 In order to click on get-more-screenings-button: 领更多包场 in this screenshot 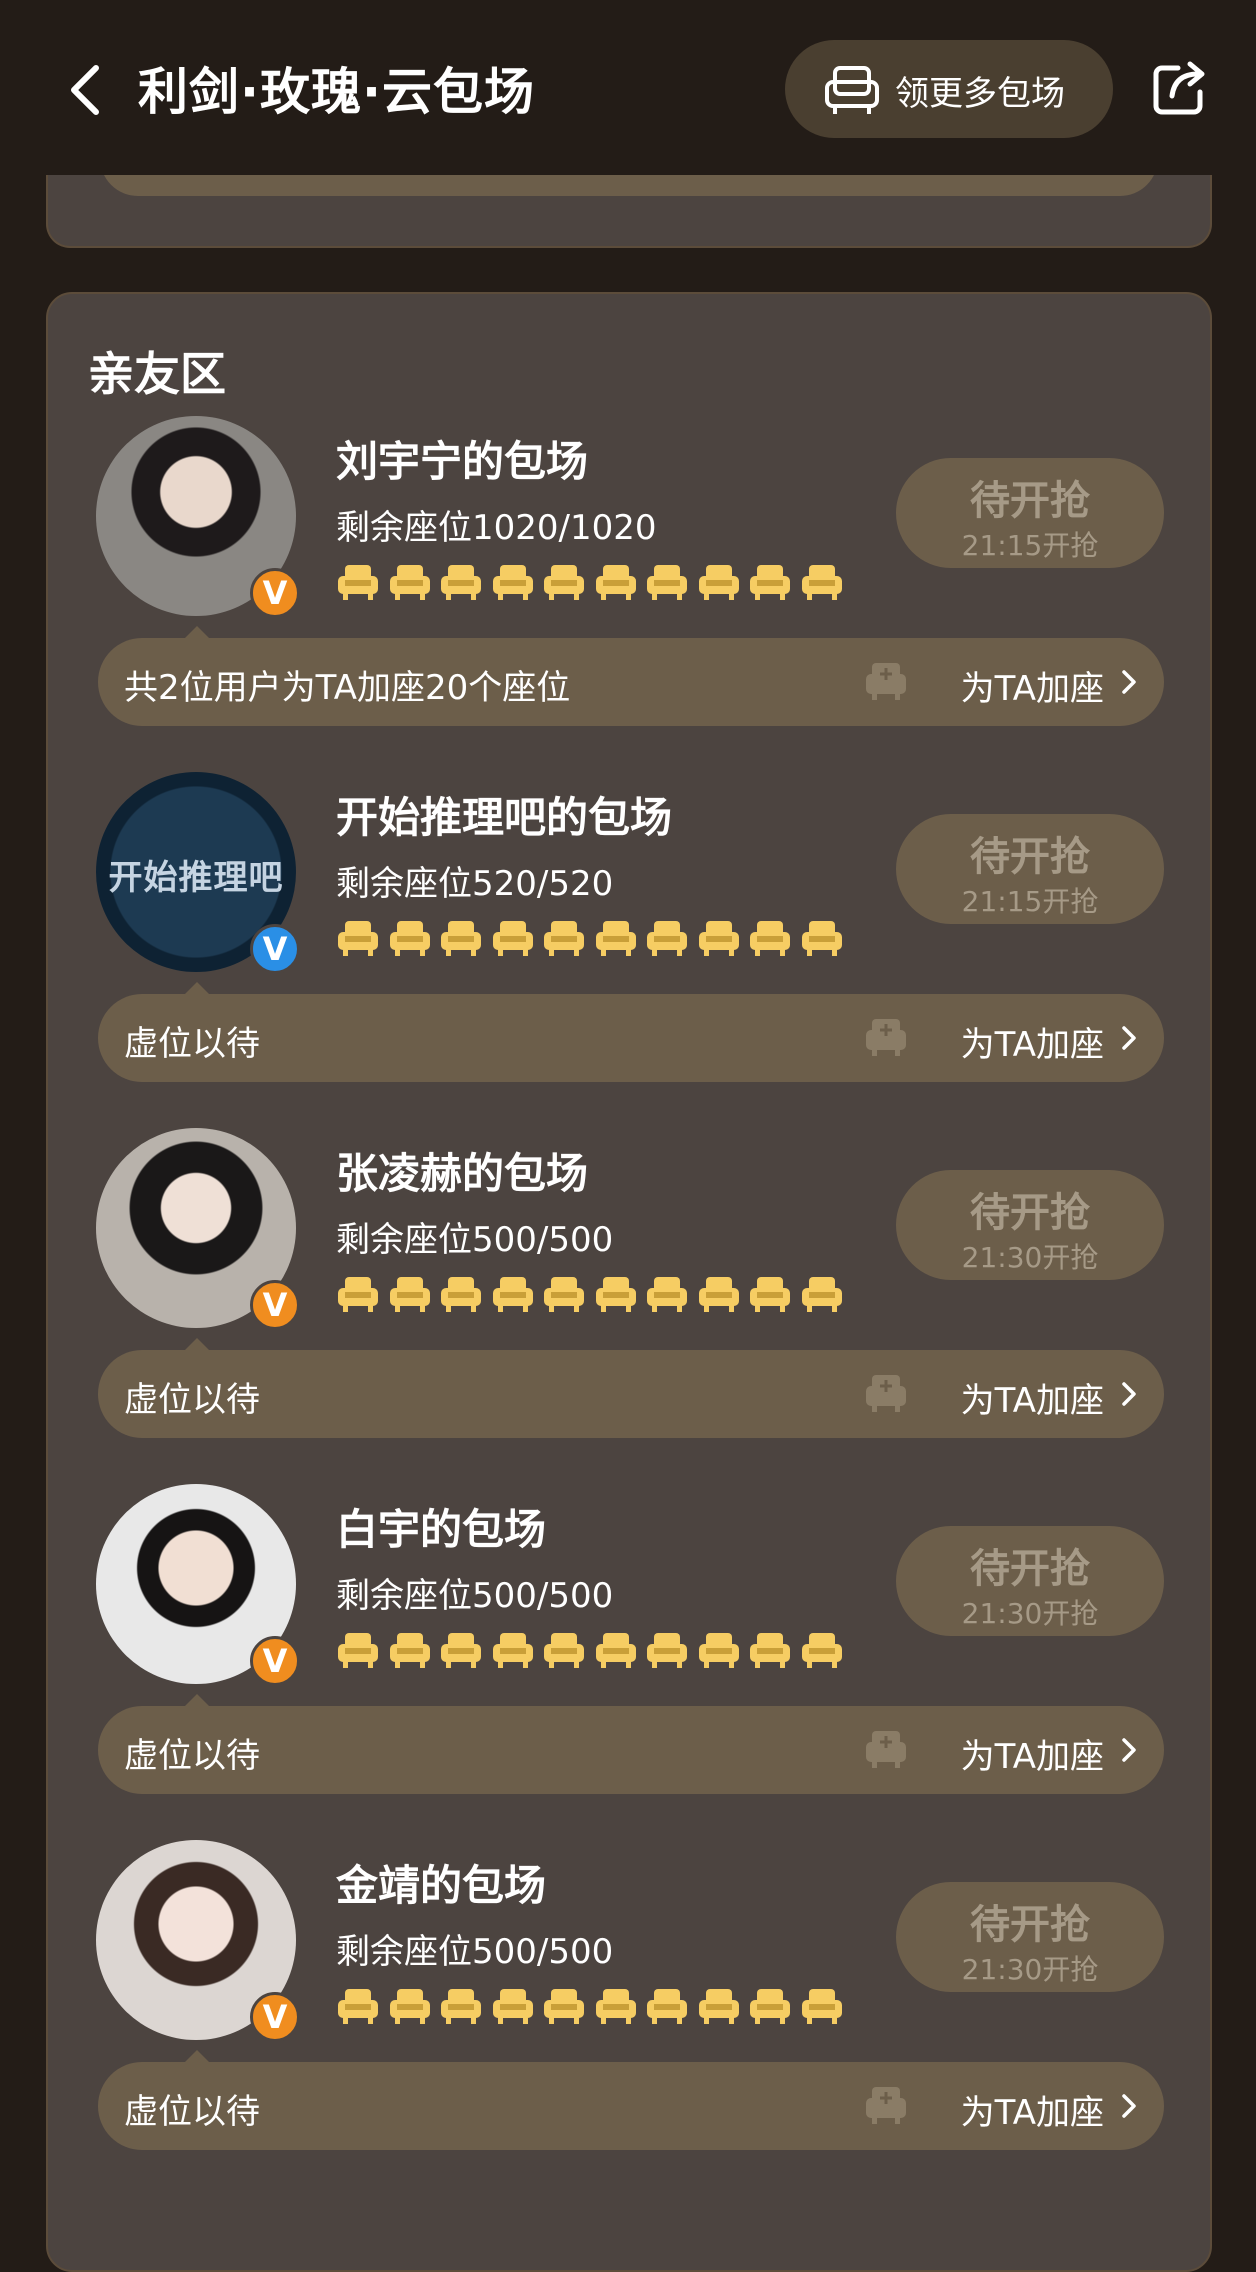, I will do `click(949, 89)`.